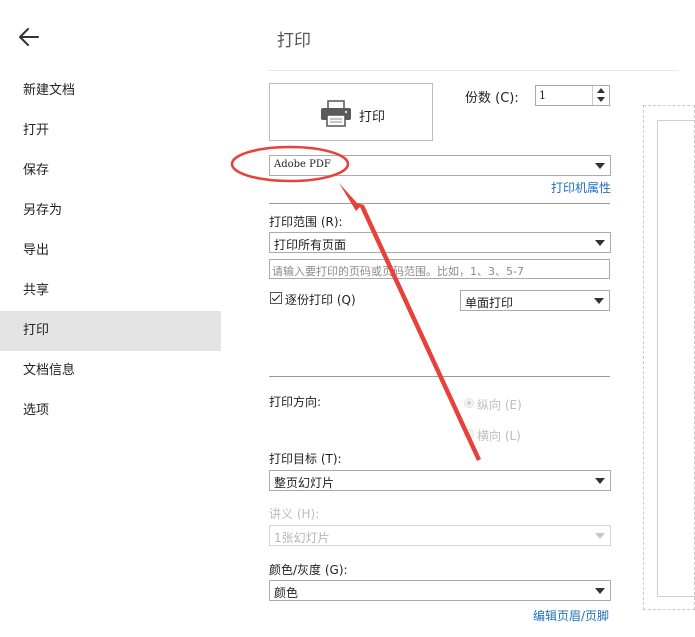 This screenshot has height=637, width=695. I want to click on increment-icon, so click(601, 90).